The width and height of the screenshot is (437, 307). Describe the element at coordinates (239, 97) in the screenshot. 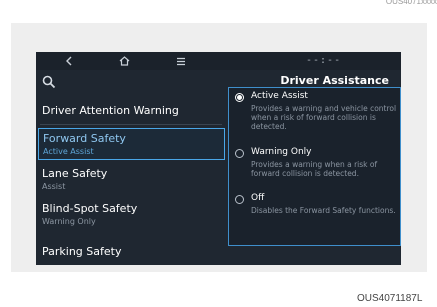

I see `radio-checked-icon` at that location.